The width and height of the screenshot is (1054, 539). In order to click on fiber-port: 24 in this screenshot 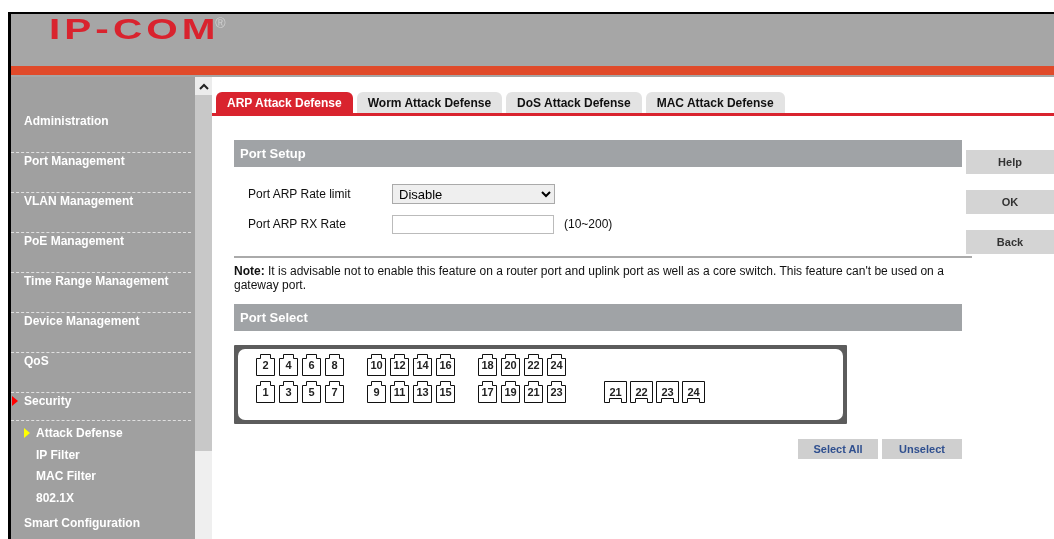, I will do `click(693, 392)`.